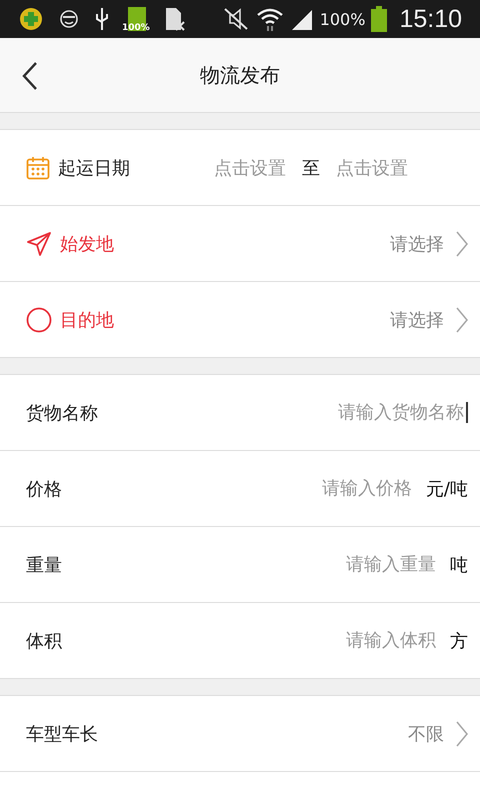  Describe the element at coordinates (447, 489) in the screenshot. I see `unit-label: 元/吨` at that location.